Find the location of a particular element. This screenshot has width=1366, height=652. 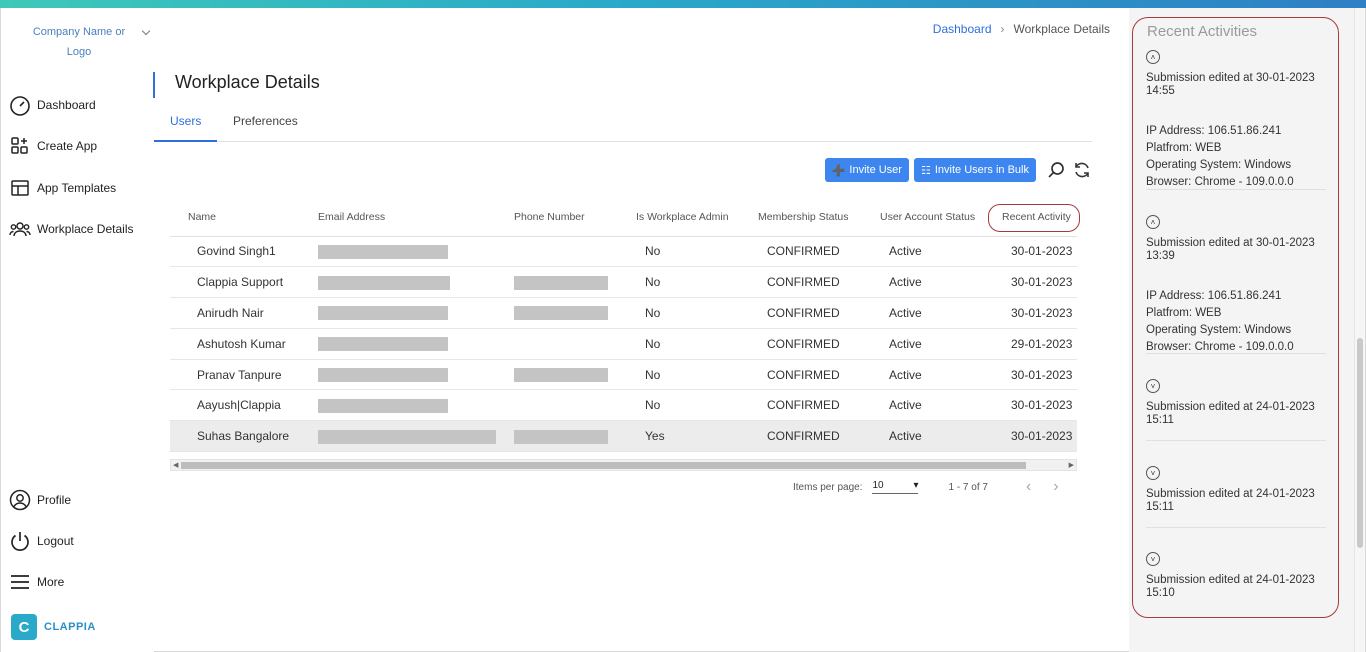

tab-users: Users is located at coordinates (185, 121).